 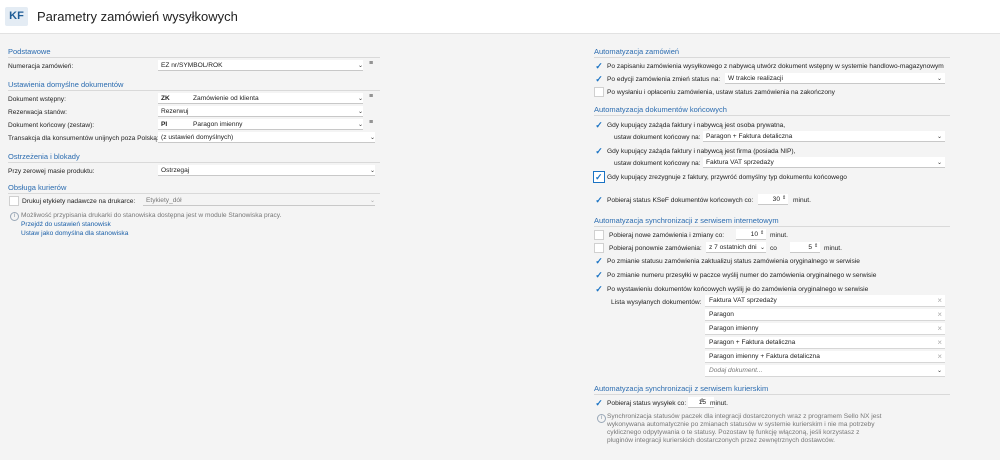 I want to click on opt-osoba-prywatna-checkbox: ✓, so click(x=599, y=125).